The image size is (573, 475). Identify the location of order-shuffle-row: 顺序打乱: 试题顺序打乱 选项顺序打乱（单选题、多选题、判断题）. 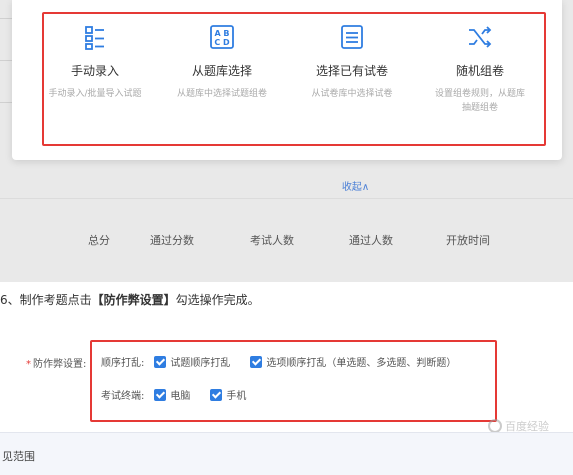
(278, 361).